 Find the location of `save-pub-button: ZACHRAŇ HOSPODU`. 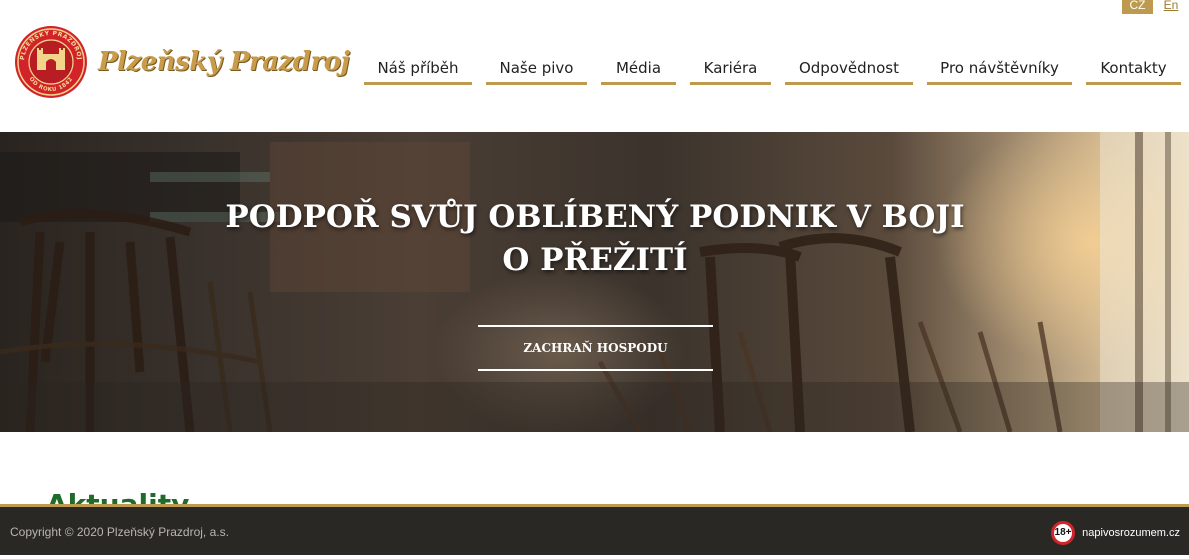

save-pub-button: ZACHRAŇ HOSPODU is located at coordinates (595, 348).